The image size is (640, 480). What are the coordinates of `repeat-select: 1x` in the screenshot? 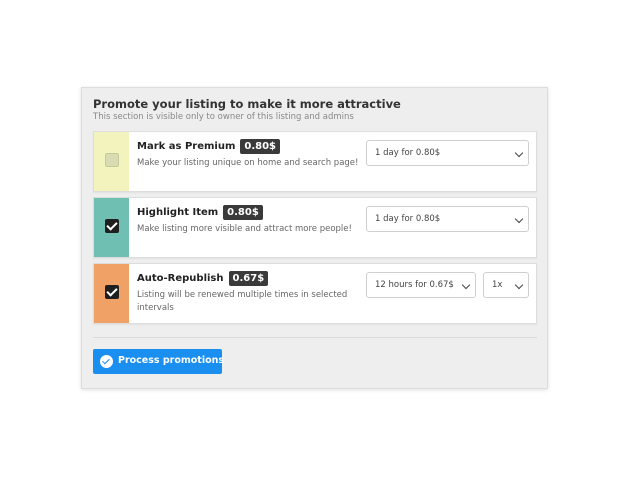 It's located at (506, 285).